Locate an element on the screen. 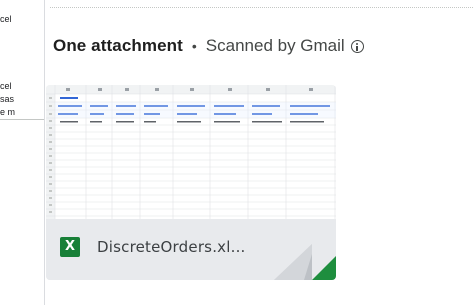 Image resolution: width=473 pixels, height=305 pixels. message-list-pane: cel cel sas e m is located at coordinates (22, 152).